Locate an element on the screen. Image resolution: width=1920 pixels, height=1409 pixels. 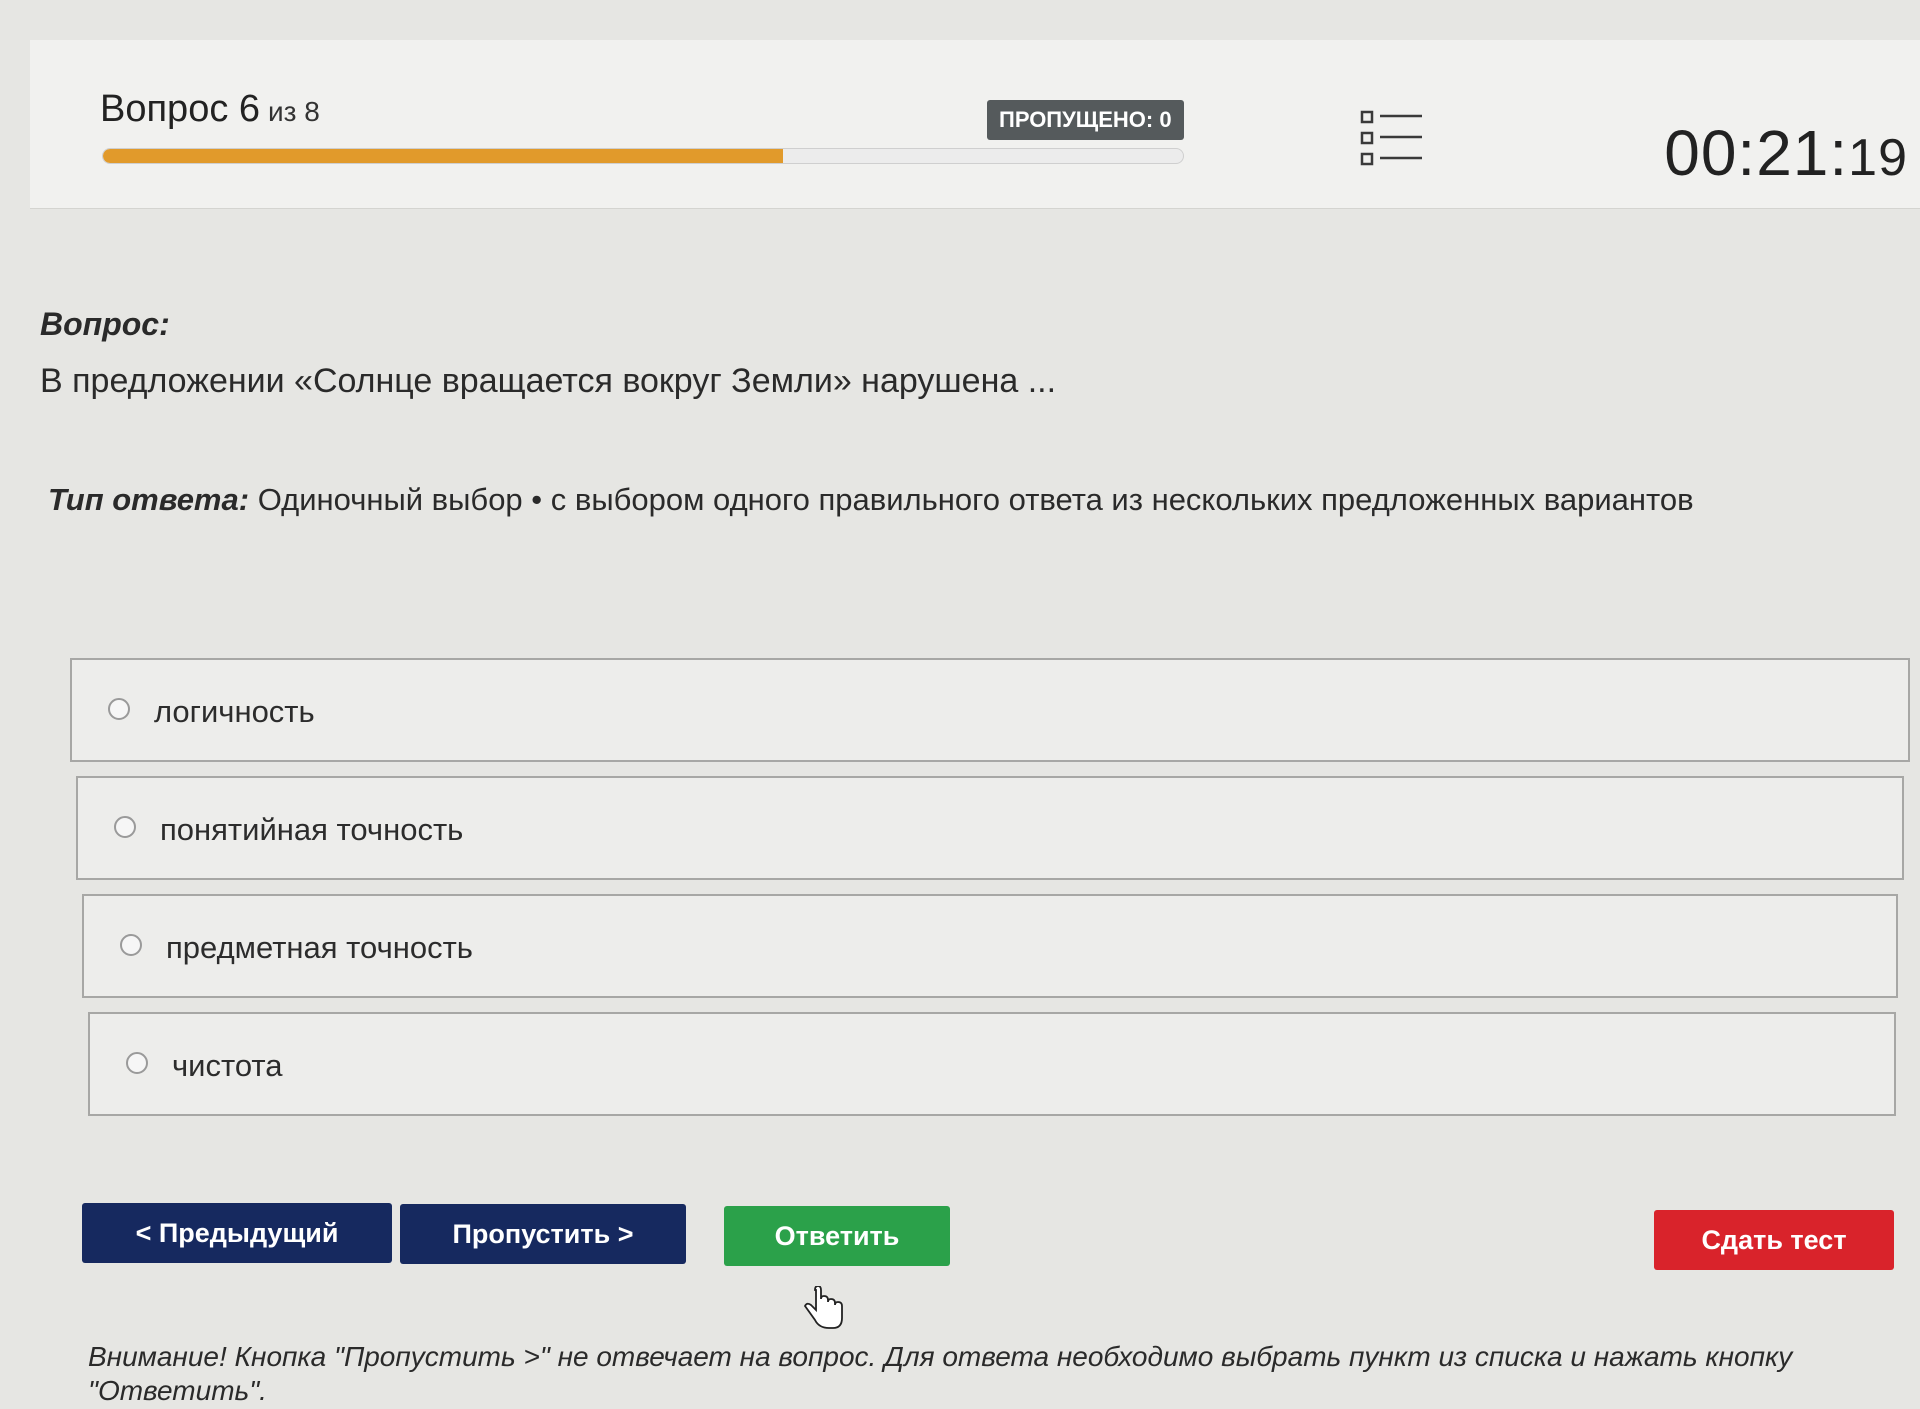
question-counter: Вопрос 6 из 8 is located at coordinates (210, 109).